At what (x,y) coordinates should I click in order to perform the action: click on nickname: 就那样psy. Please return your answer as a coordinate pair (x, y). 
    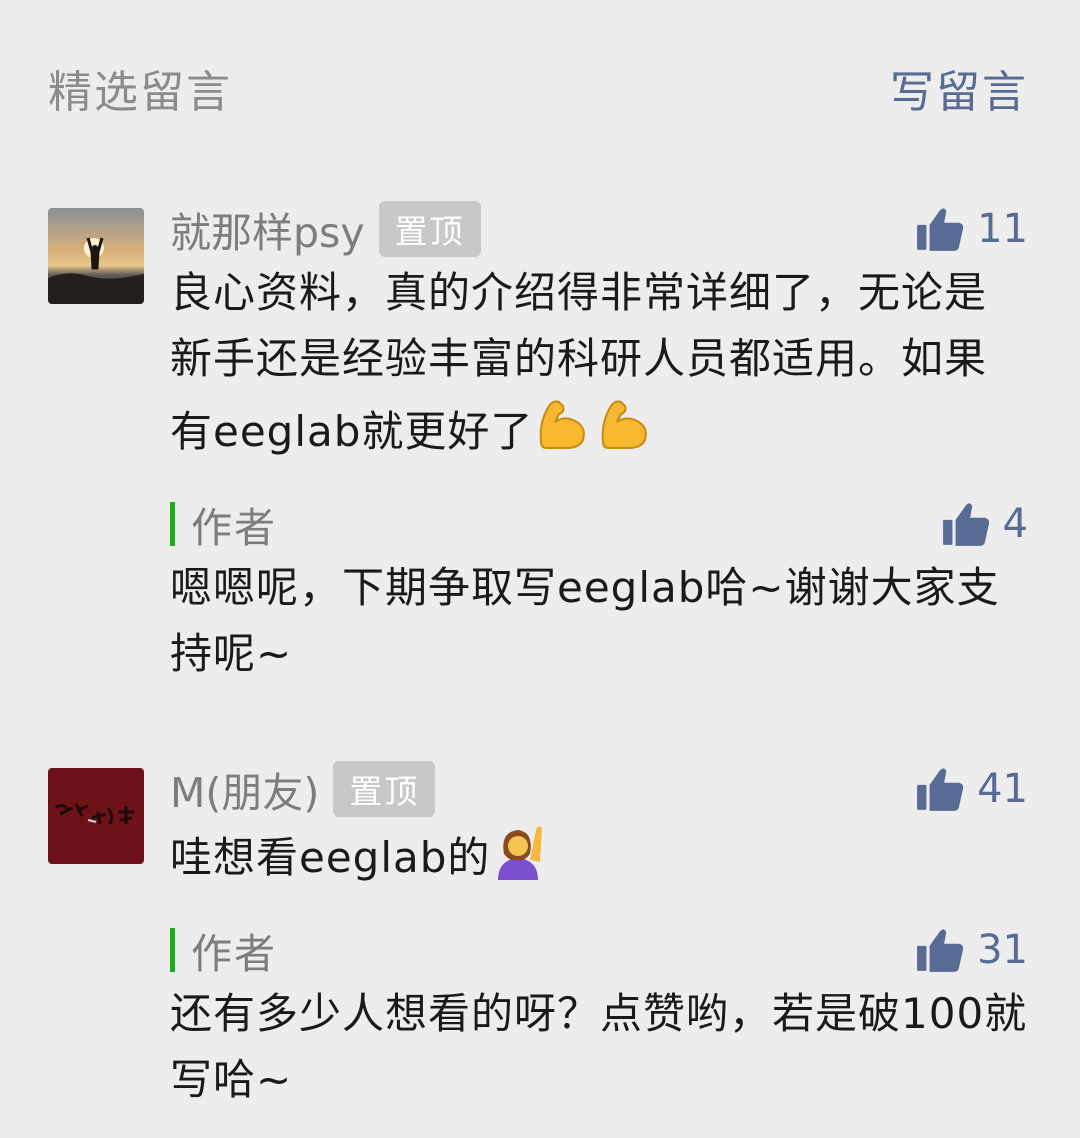
    Looking at the image, I should click on (267, 229).